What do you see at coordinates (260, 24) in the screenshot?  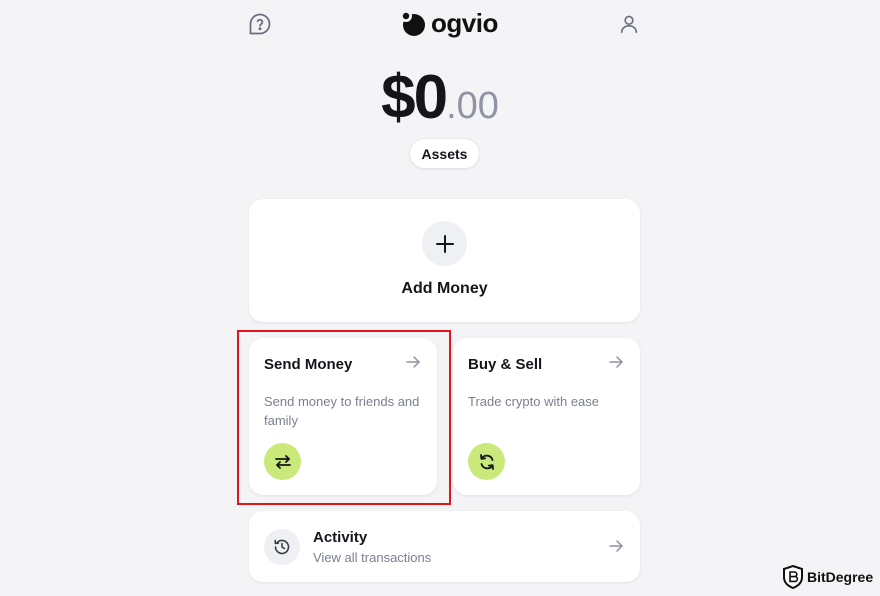 I see `help-icon` at bounding box center [260, 24].